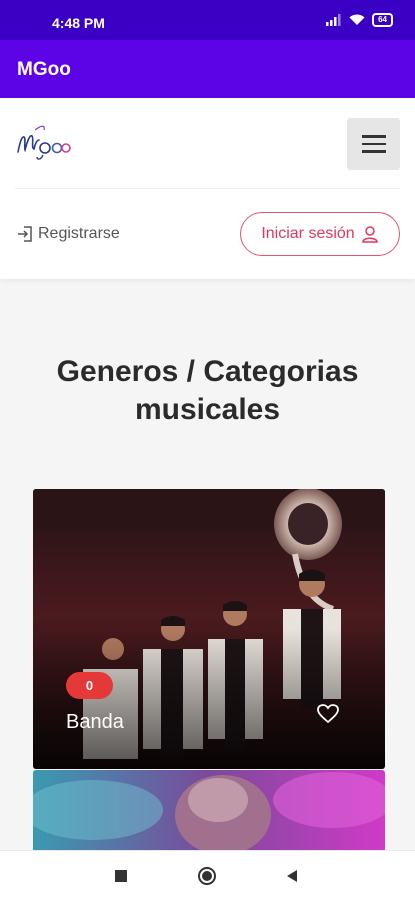  I want to click on status-icons: 64, so click(359, 20).